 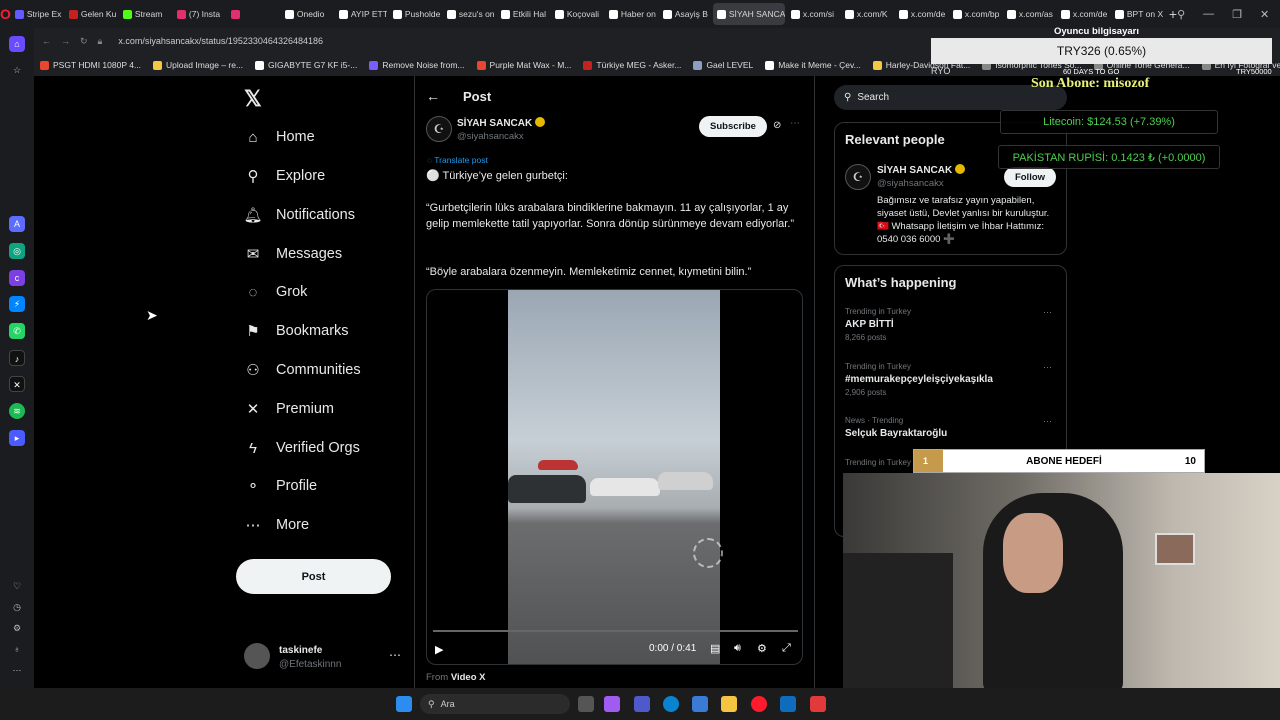 I want to click on browser-tab: sezu's on, so click(x=469, y=14).